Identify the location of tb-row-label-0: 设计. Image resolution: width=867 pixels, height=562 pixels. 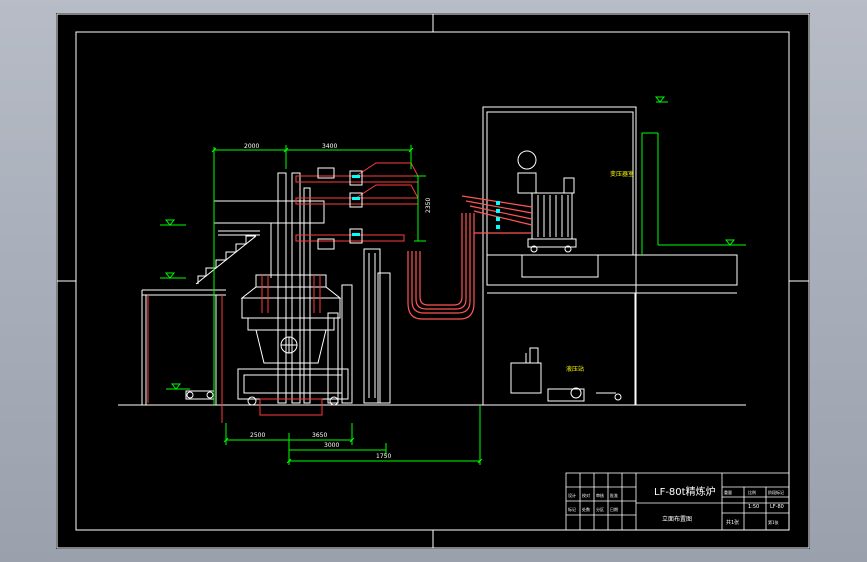
(572, 495).